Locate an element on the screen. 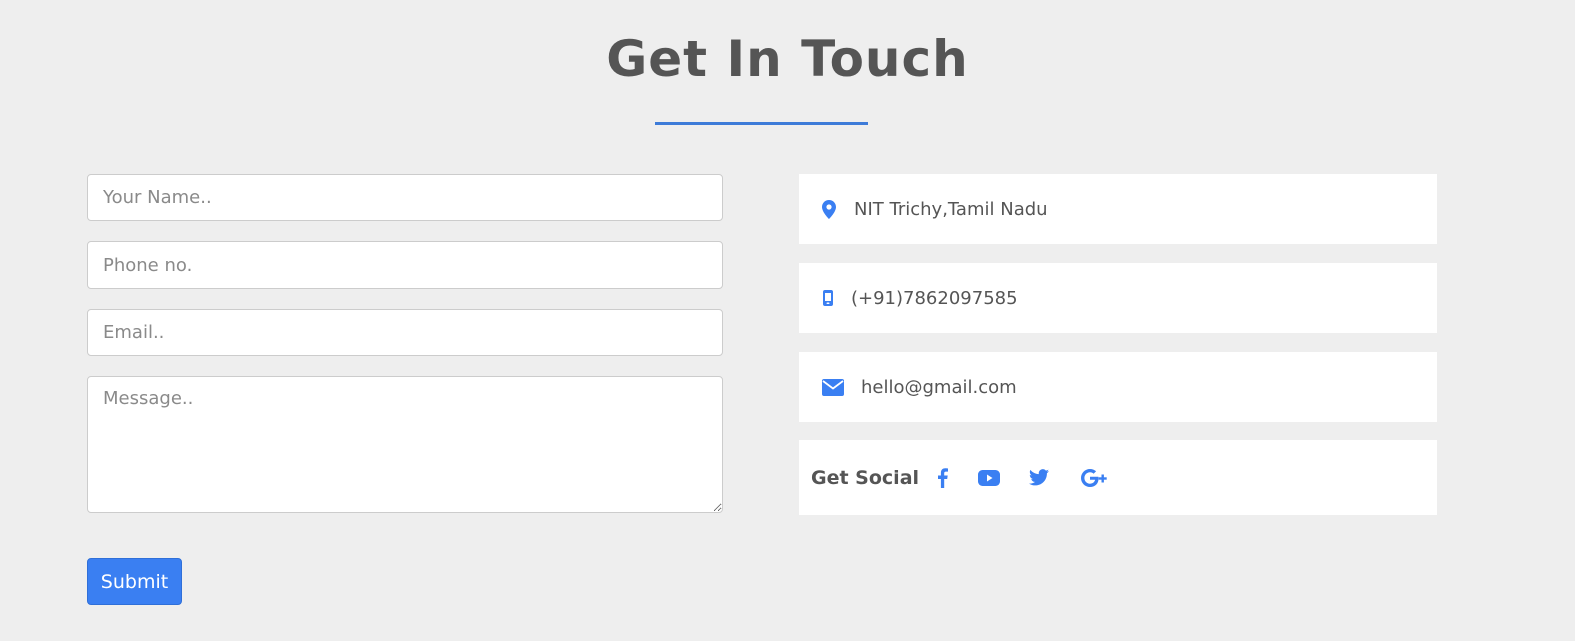  youtube-icon is located at coordinates (989, 477).